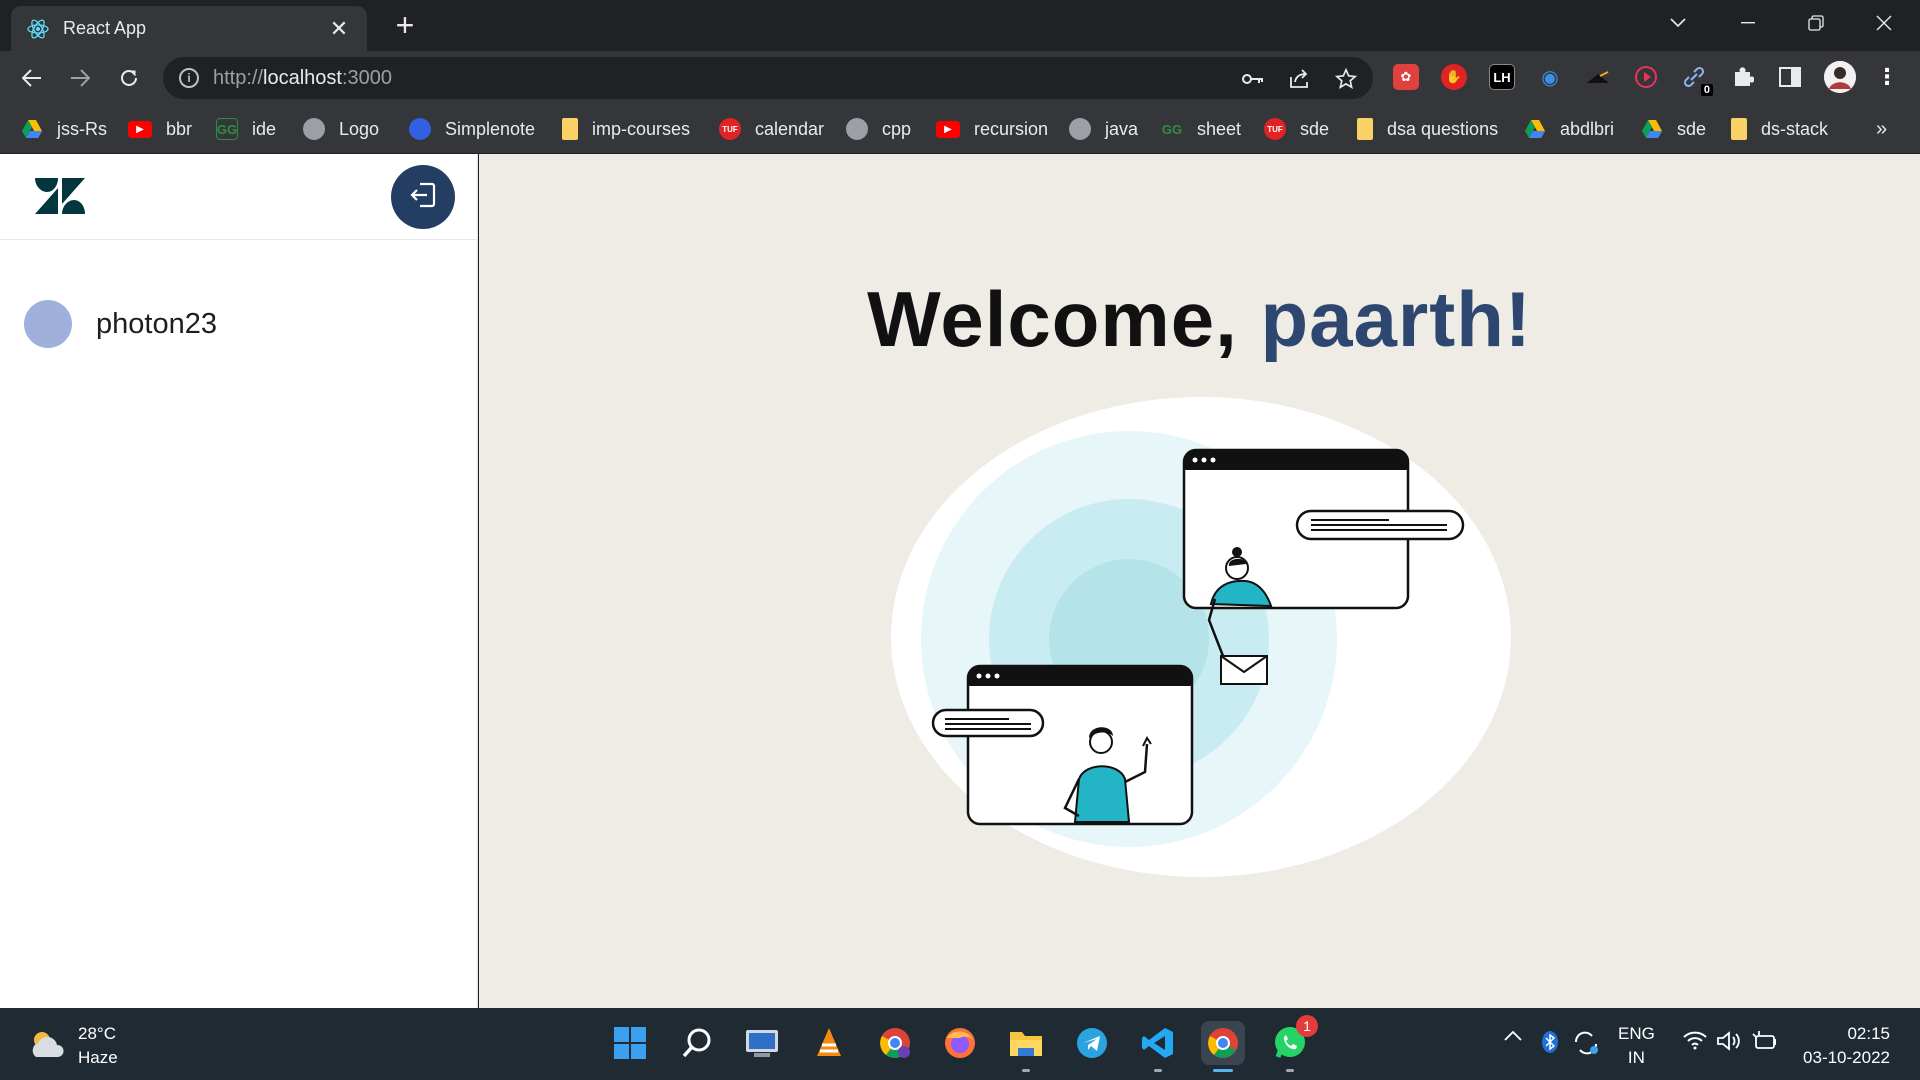 This screenshot has width=1920, height=1080. Describe the element at coordinates (630, 1043) in the screenshot. I see `start-button` at that location.